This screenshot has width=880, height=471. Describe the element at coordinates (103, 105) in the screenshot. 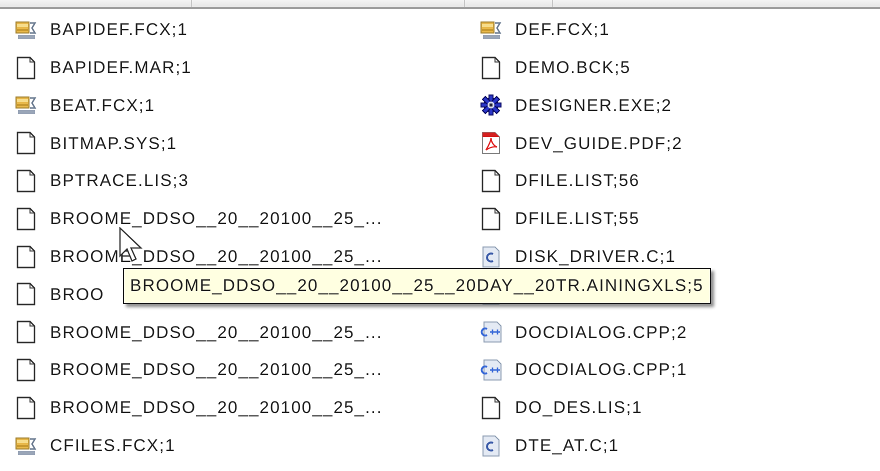

I see `file-name: BEAT.FCX;1` at that location.